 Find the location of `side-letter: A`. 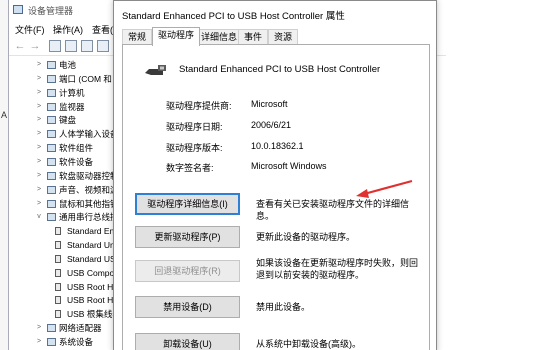

side-letter: A is located at coordinates (4, 115).